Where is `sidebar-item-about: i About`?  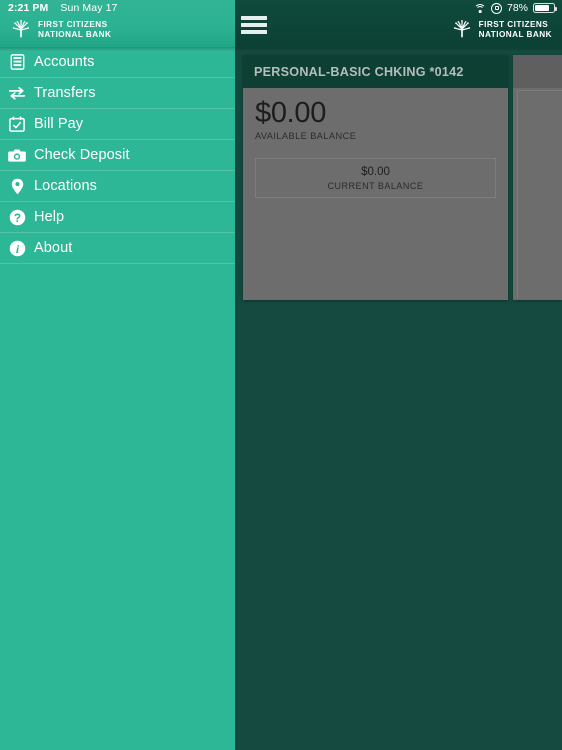
sidebar-item-about: i About is located at coordinates (117, 248).